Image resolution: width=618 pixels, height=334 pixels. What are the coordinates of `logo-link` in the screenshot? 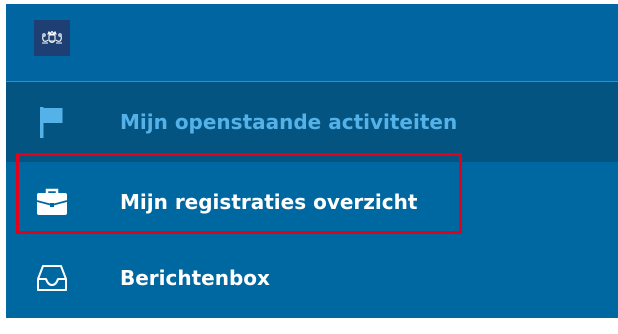 It's located at (52, 38).